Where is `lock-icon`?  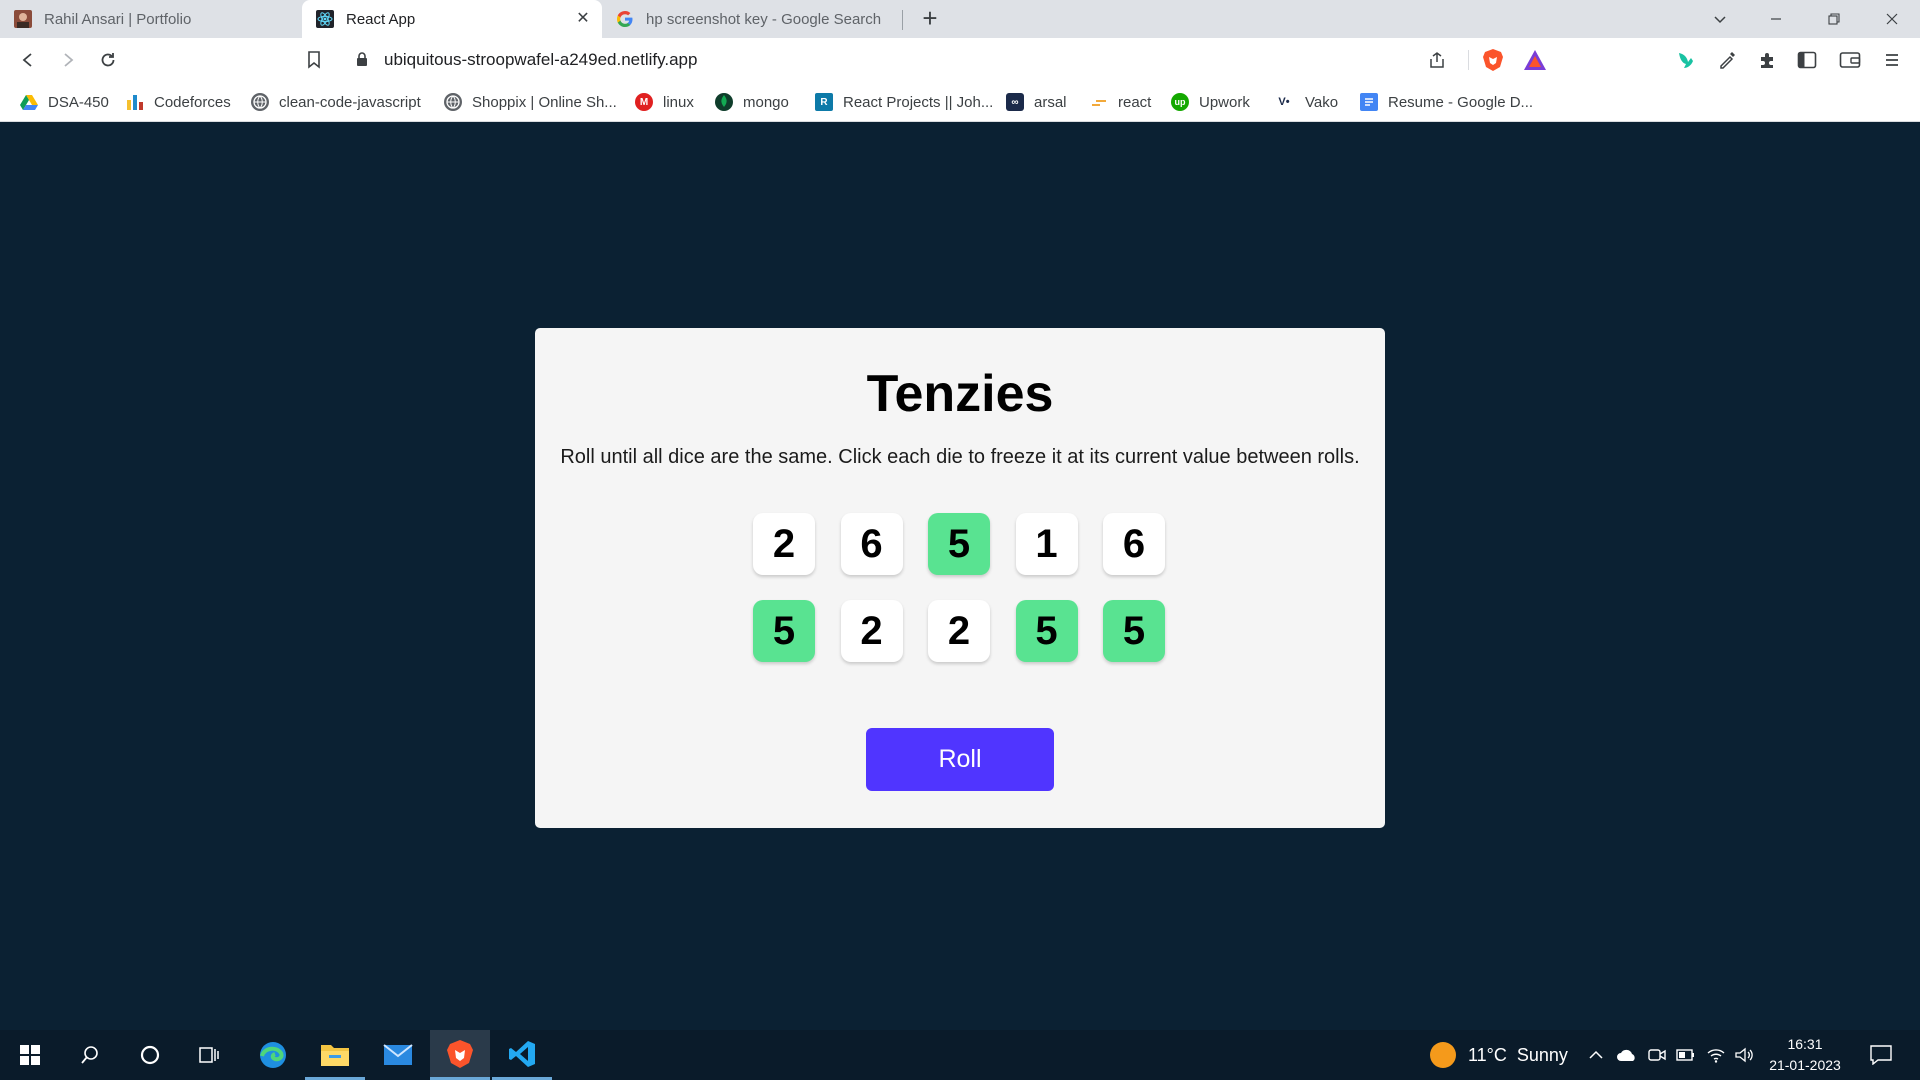 lock-icon is located at coordinates (362, 62).